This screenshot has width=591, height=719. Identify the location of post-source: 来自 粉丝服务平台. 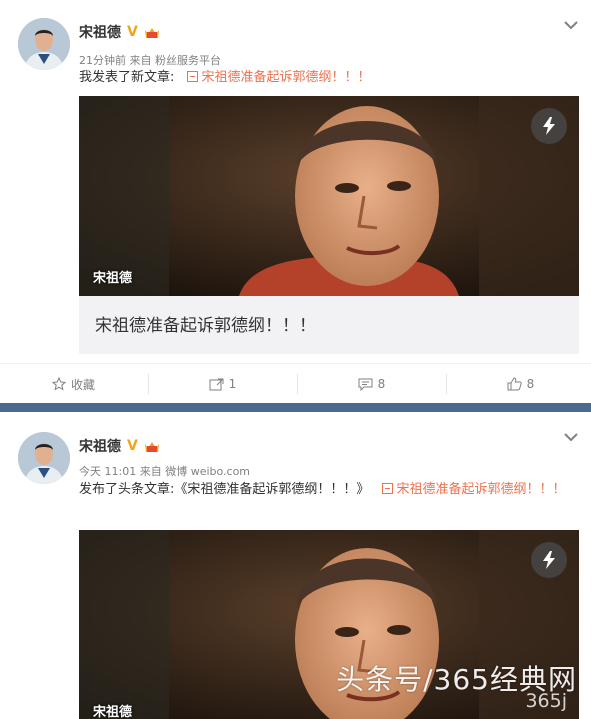
(175, 60).